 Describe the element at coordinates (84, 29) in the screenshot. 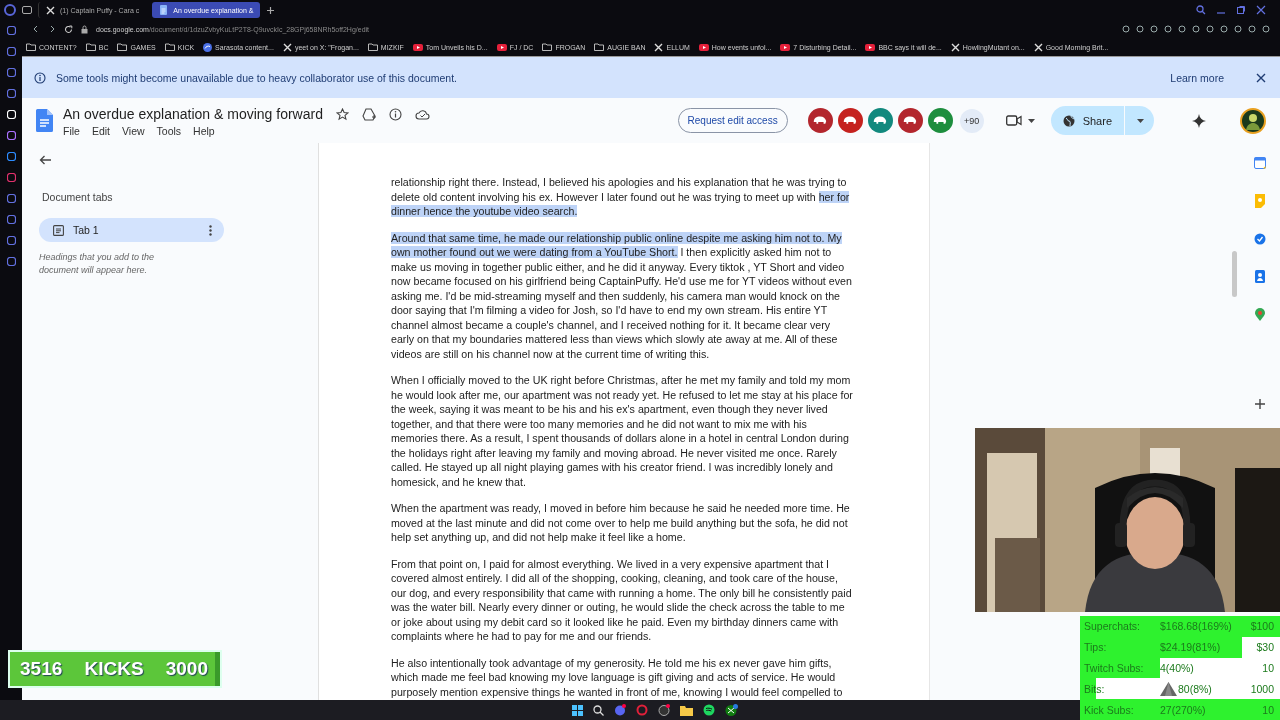

I see `lock-icon` at that location.